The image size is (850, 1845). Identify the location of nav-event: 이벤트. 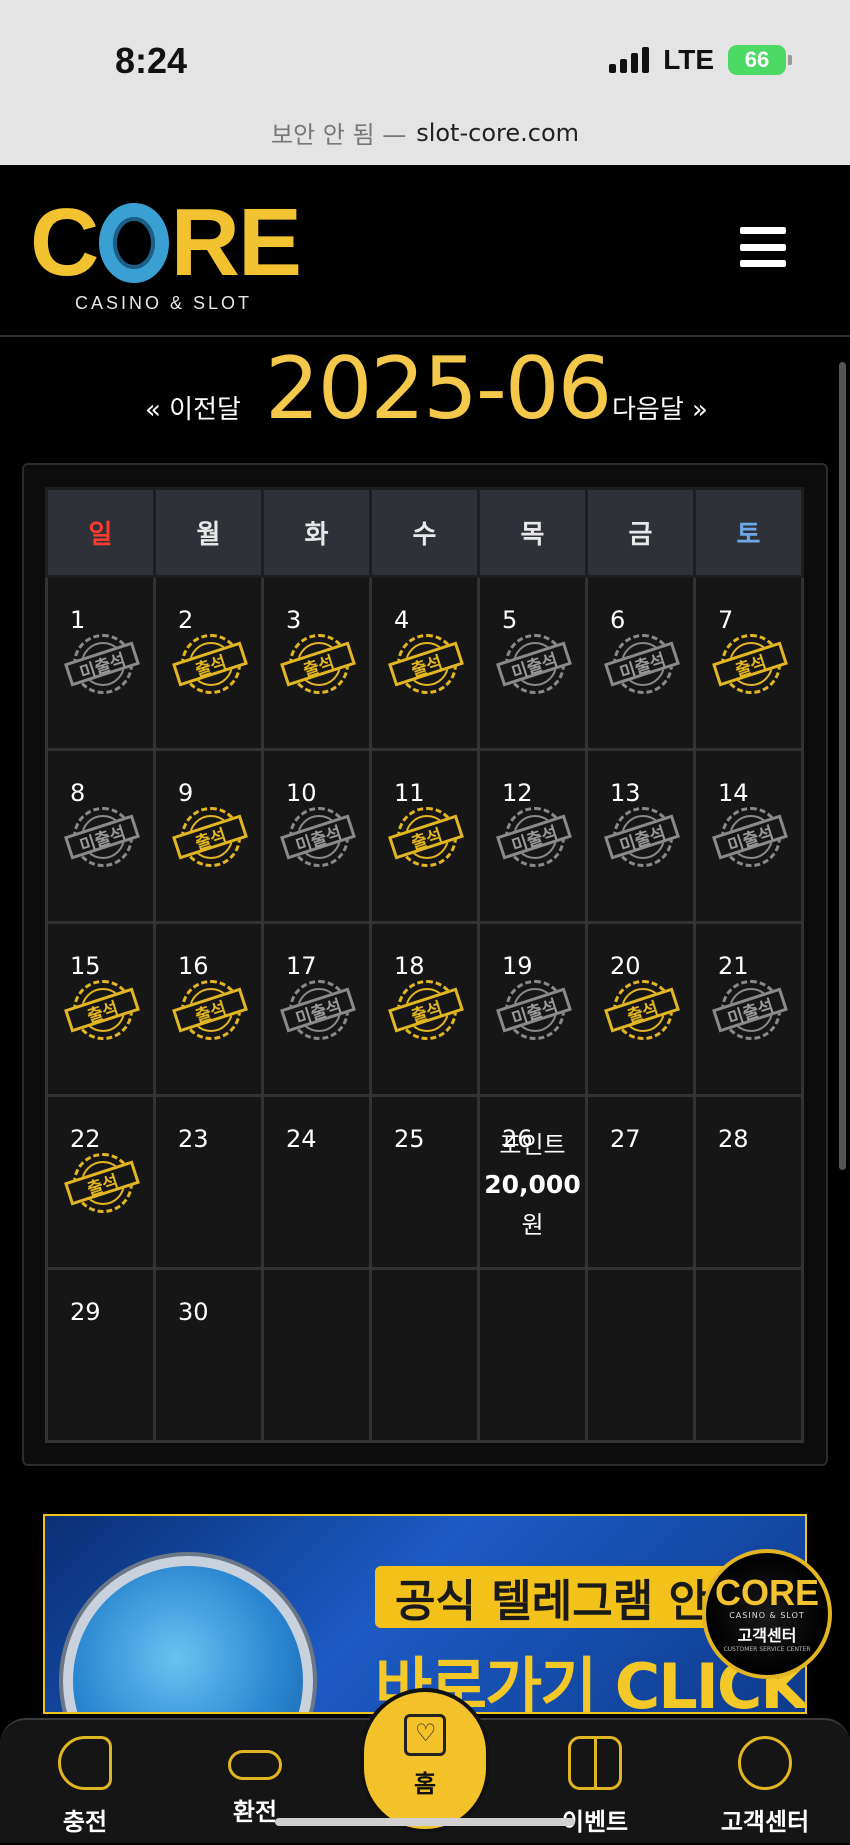
(595, 1782).